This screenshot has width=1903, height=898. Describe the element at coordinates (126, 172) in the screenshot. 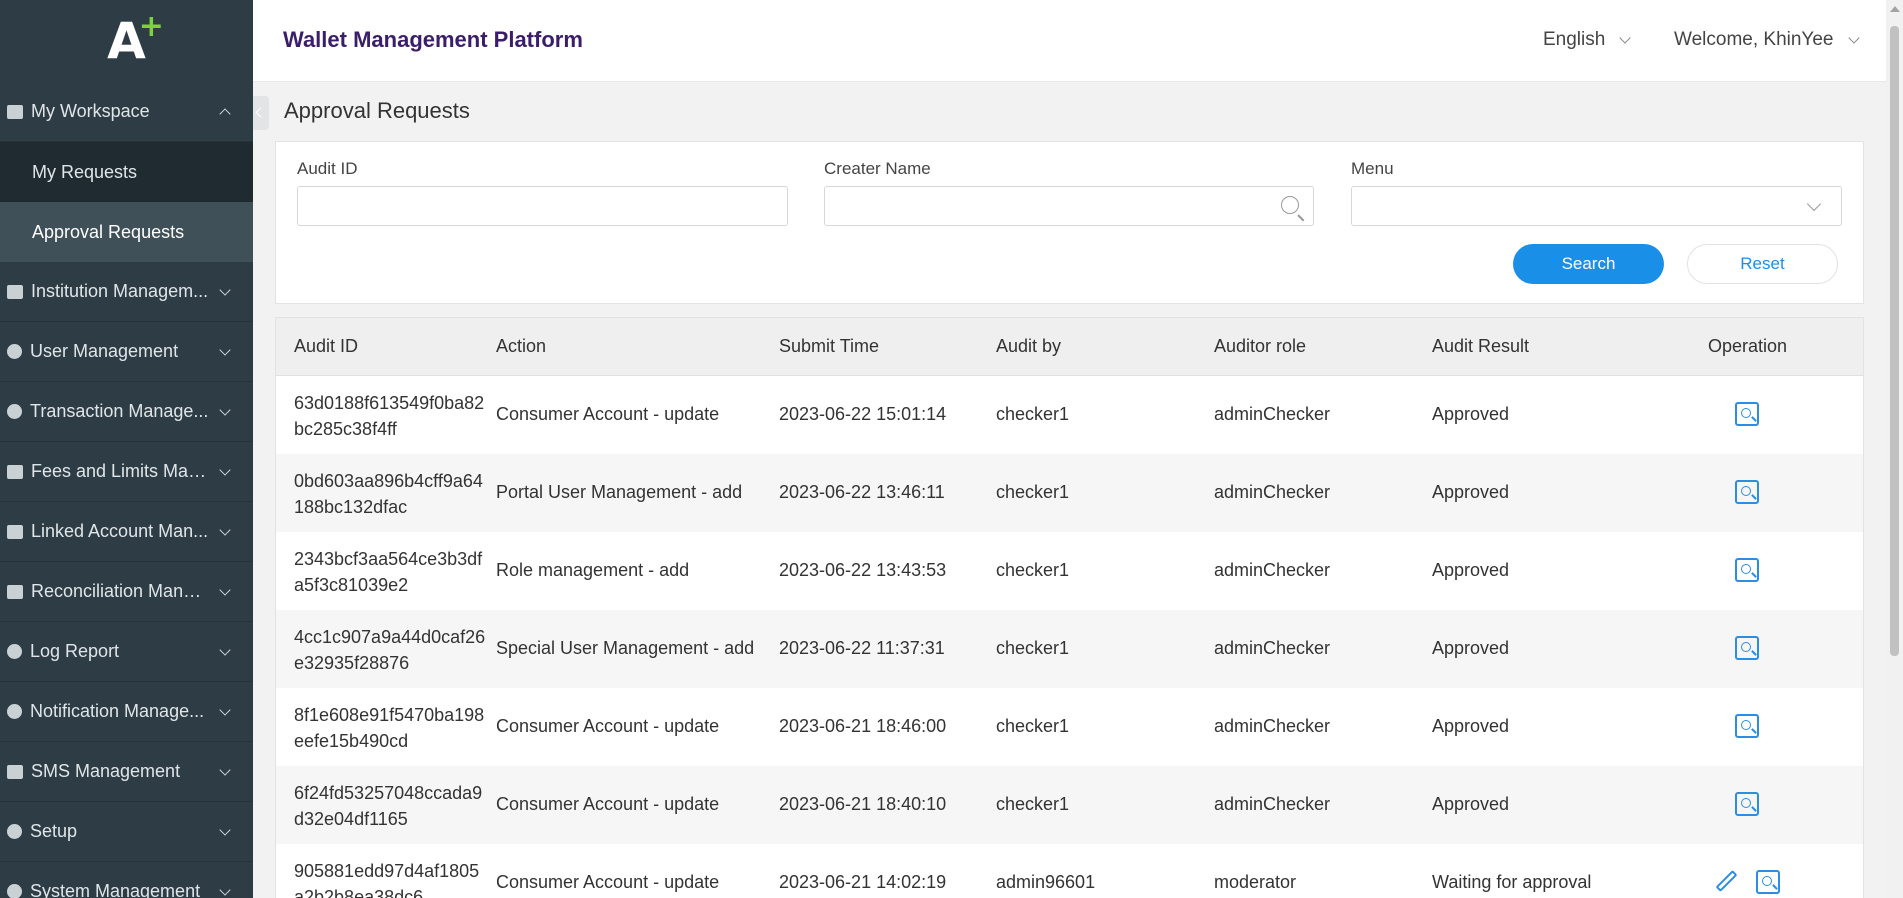

I see `sidebar-item-my-requests: My Requests` at that location.